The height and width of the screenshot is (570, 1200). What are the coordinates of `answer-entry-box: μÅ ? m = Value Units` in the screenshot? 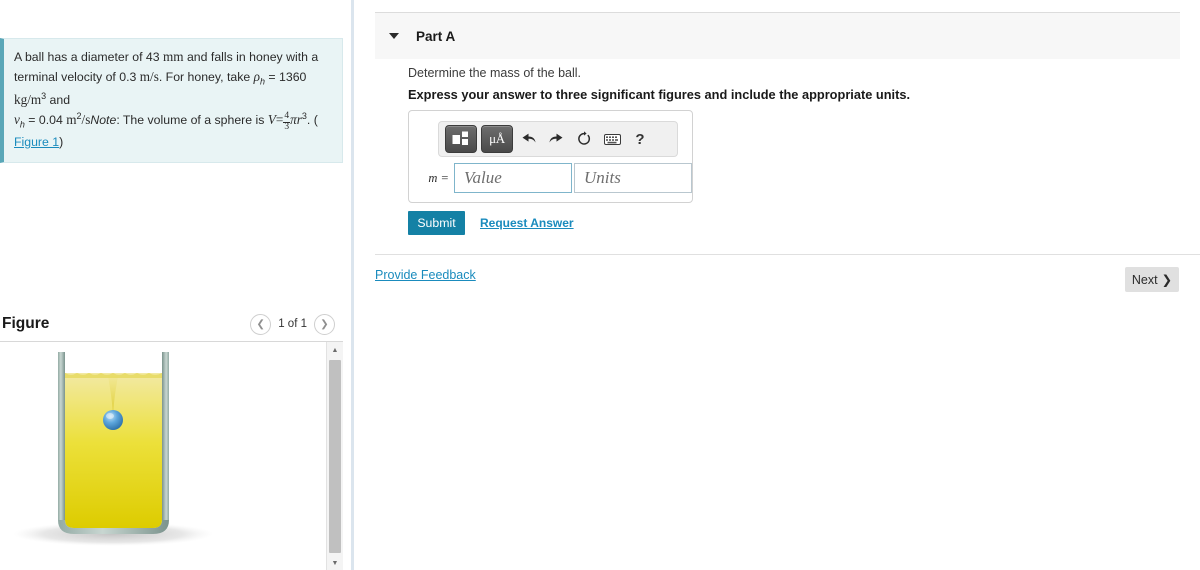 It's located at (550, 156).